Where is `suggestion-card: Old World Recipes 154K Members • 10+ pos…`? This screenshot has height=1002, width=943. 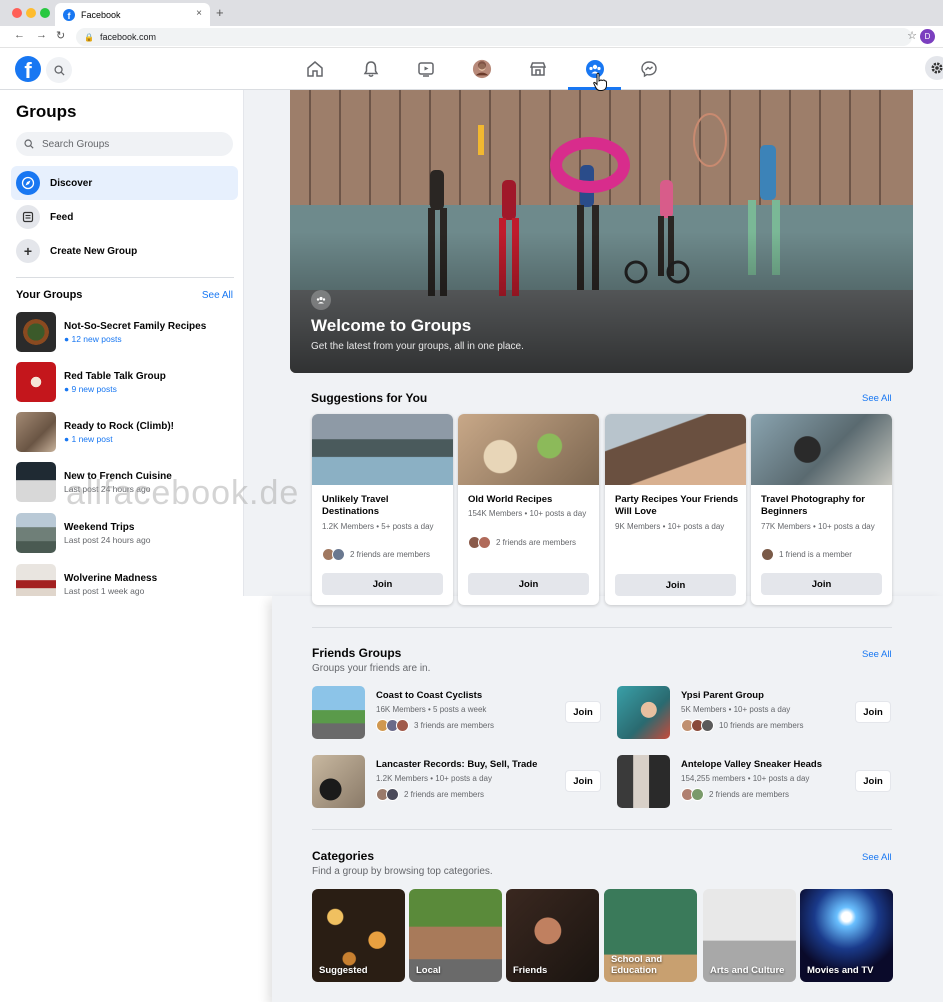 suggestion-card: Old World Recipes 154K Members • 10+ pos… is located at coordinates (528, 509).